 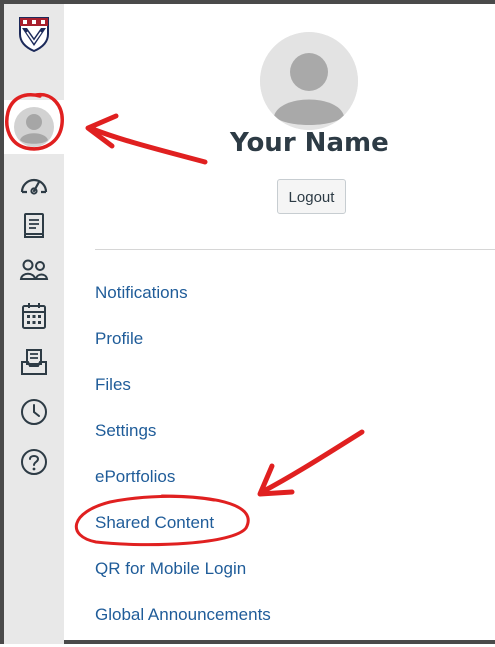 I want to click on tray-divider, so click(x=295, y=249).